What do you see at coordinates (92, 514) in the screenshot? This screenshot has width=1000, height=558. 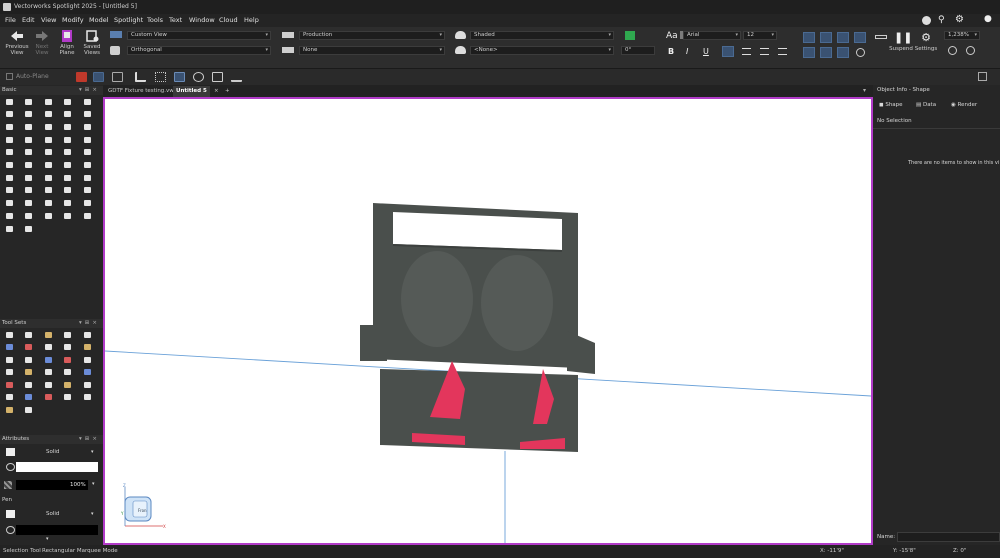 I see `pen-dropdown-icon: ▾` at bounding box center [92, 514].